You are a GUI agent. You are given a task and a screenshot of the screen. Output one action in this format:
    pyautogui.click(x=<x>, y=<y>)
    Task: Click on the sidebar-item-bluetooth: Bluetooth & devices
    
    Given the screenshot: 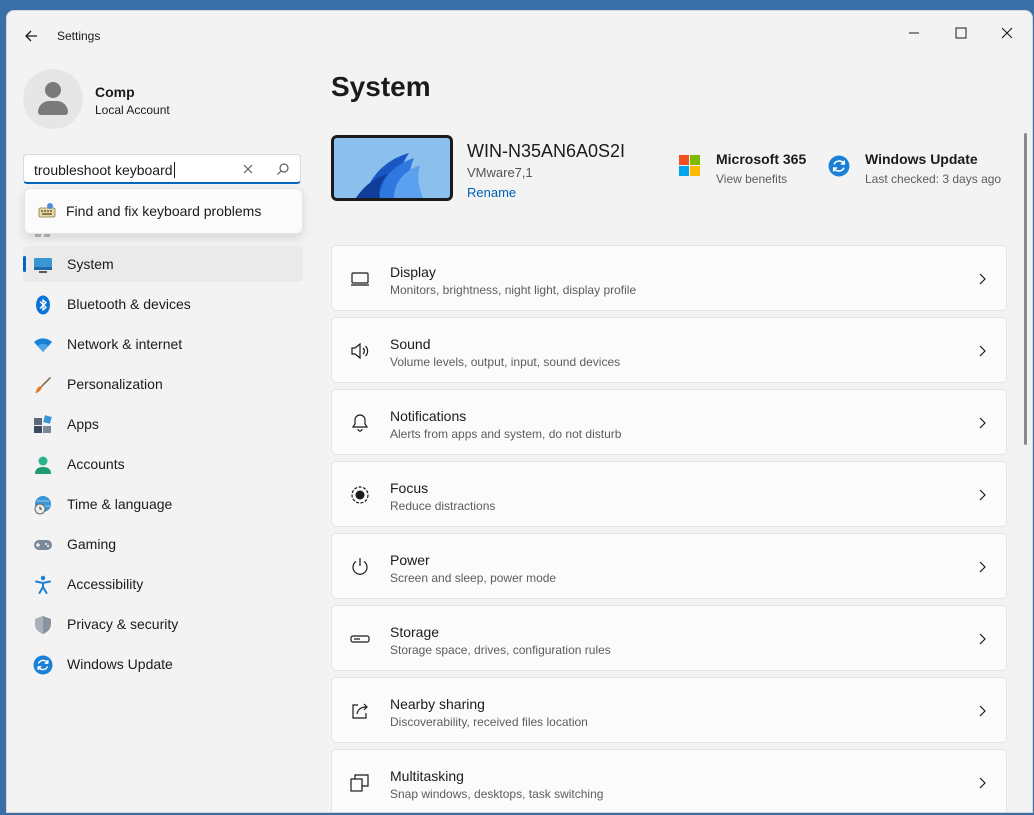 What is the action you would take?
    pyautogui.click(x=163, y=304)
    